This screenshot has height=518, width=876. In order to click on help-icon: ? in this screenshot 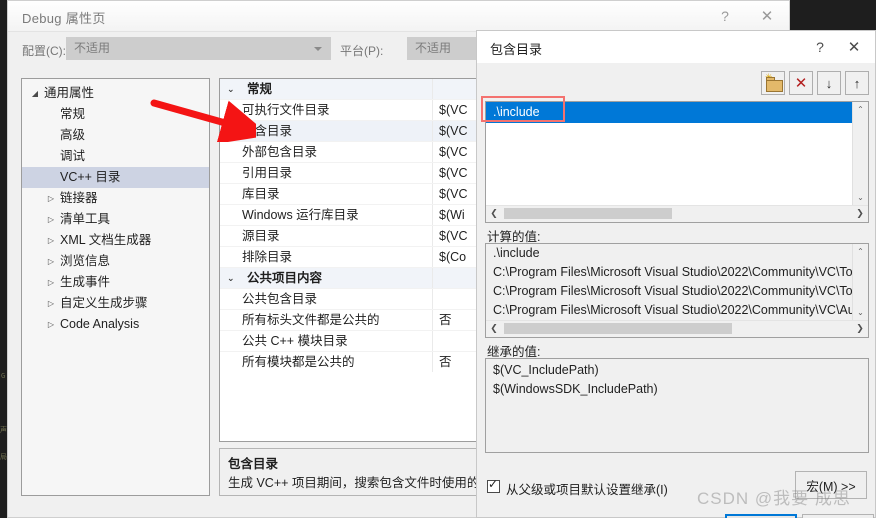, I will do `click(725, 15)`.